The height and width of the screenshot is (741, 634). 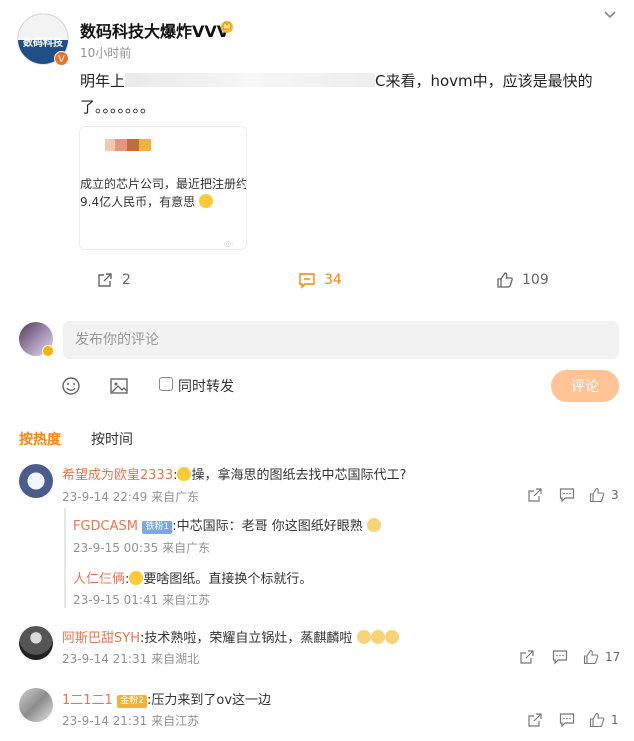 I want to click on comment-user: 希望成为欧皇2333, so click(x=117, y=475).